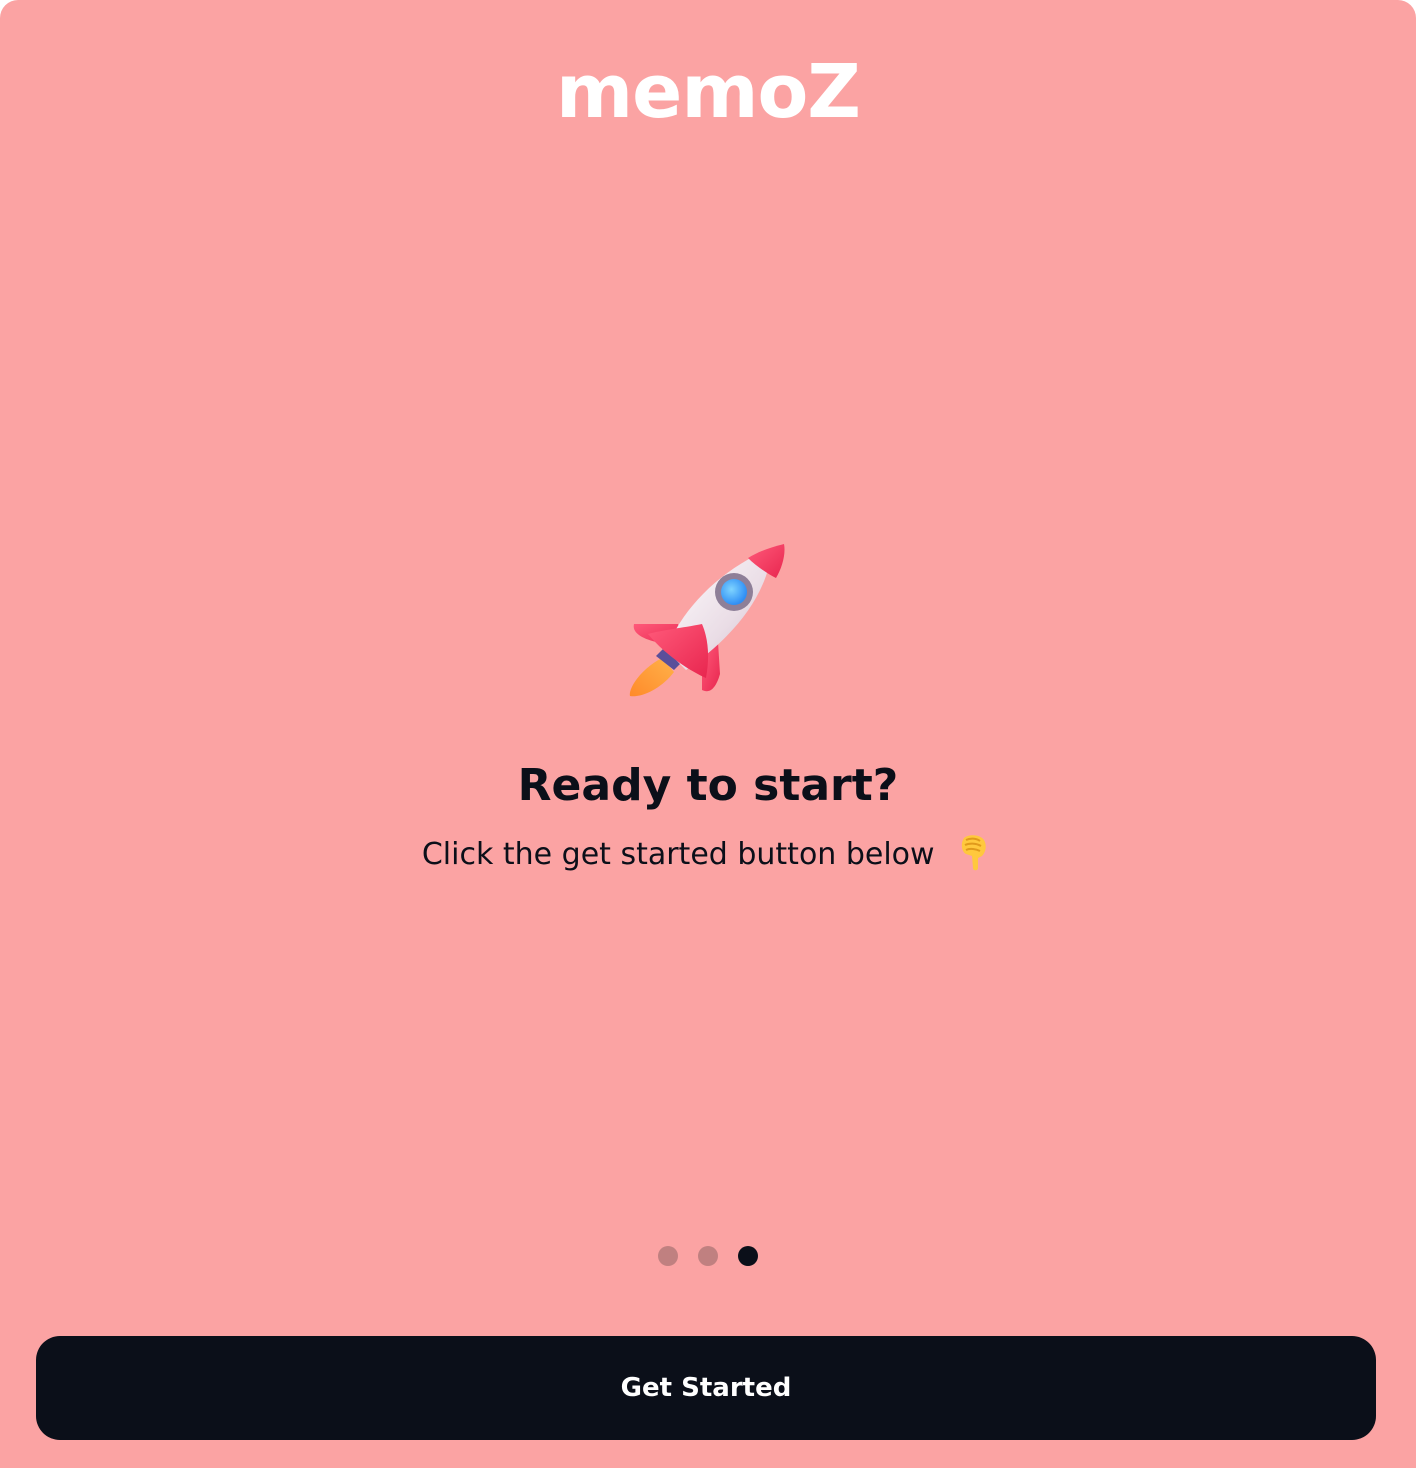 The height and width of the screenshot is (1468, 1416). I want to click on onboarding-subtitle-row: Click the get started button below, so click(708, 855).